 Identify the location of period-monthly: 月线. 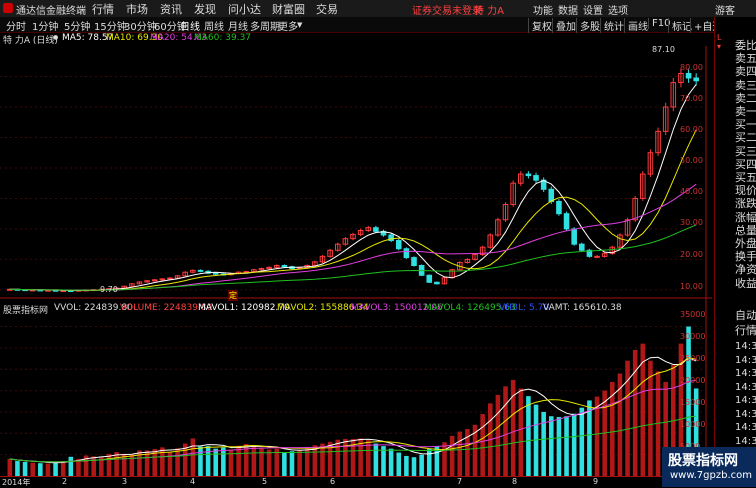
(238, 25).